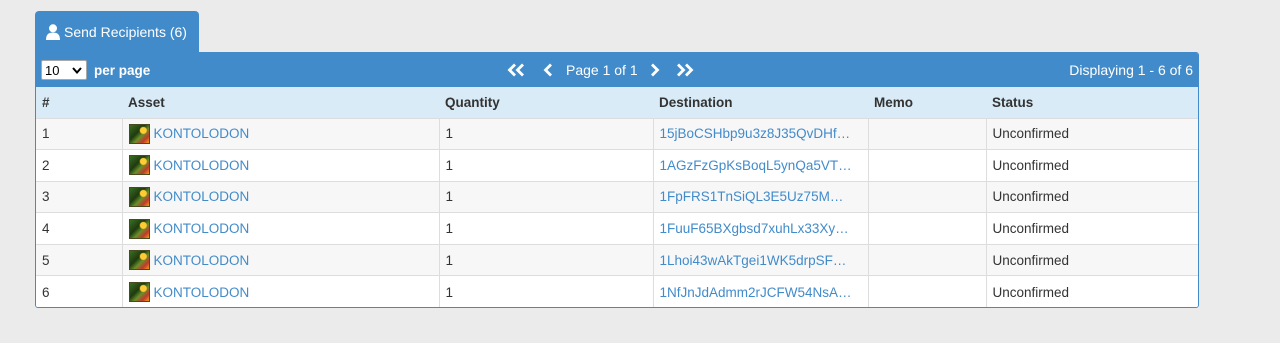 Image resolution: width=1280 pixels, height=343 pixels. I want to click on column-header-memo: Memo, so click(927, 102).